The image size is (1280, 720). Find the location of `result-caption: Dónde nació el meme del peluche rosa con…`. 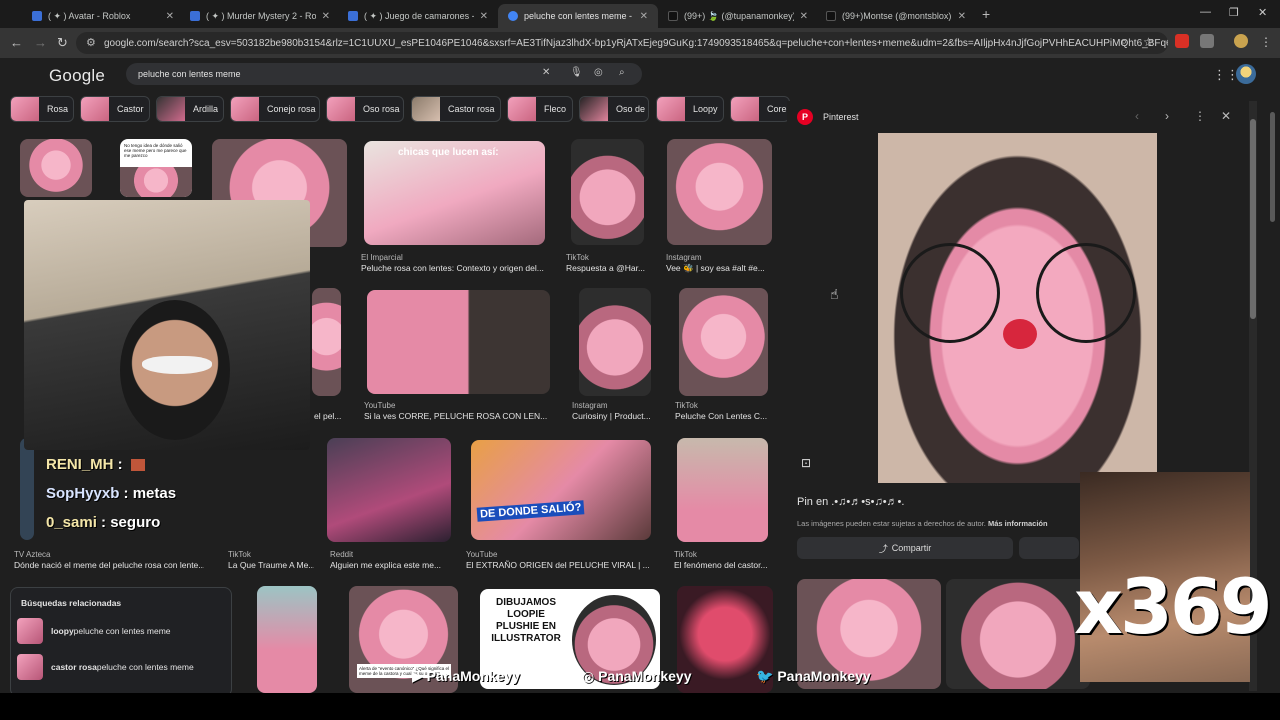

result-caption: Dónde nació el meme del peluche rosa con… is located at coordinates (109, 565).